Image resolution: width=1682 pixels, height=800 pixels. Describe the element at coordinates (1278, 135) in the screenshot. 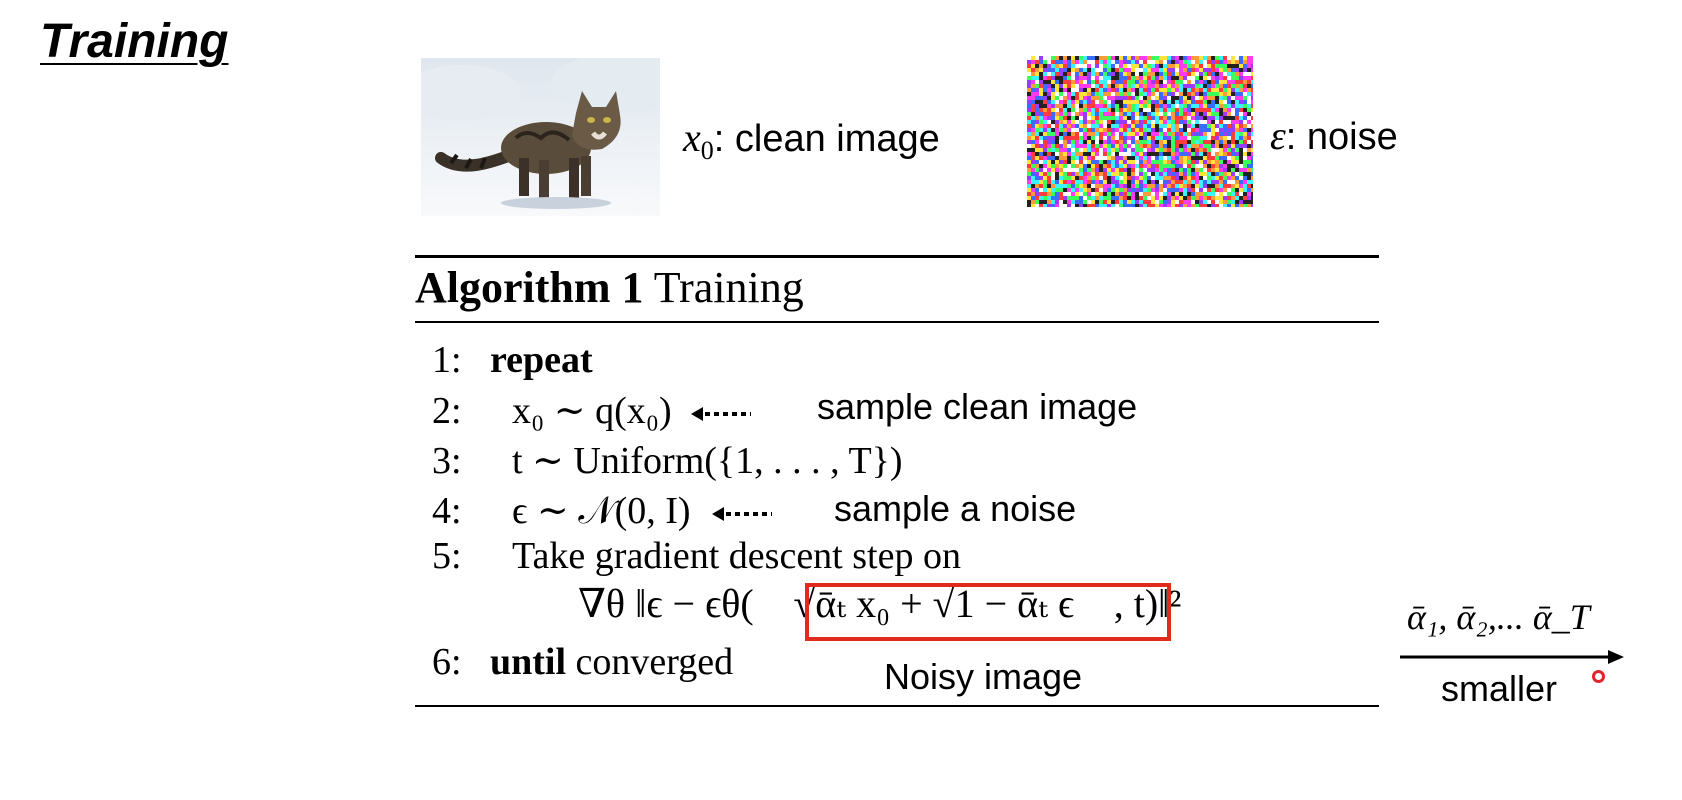

I see `epsilon-variable: ε` at that location.